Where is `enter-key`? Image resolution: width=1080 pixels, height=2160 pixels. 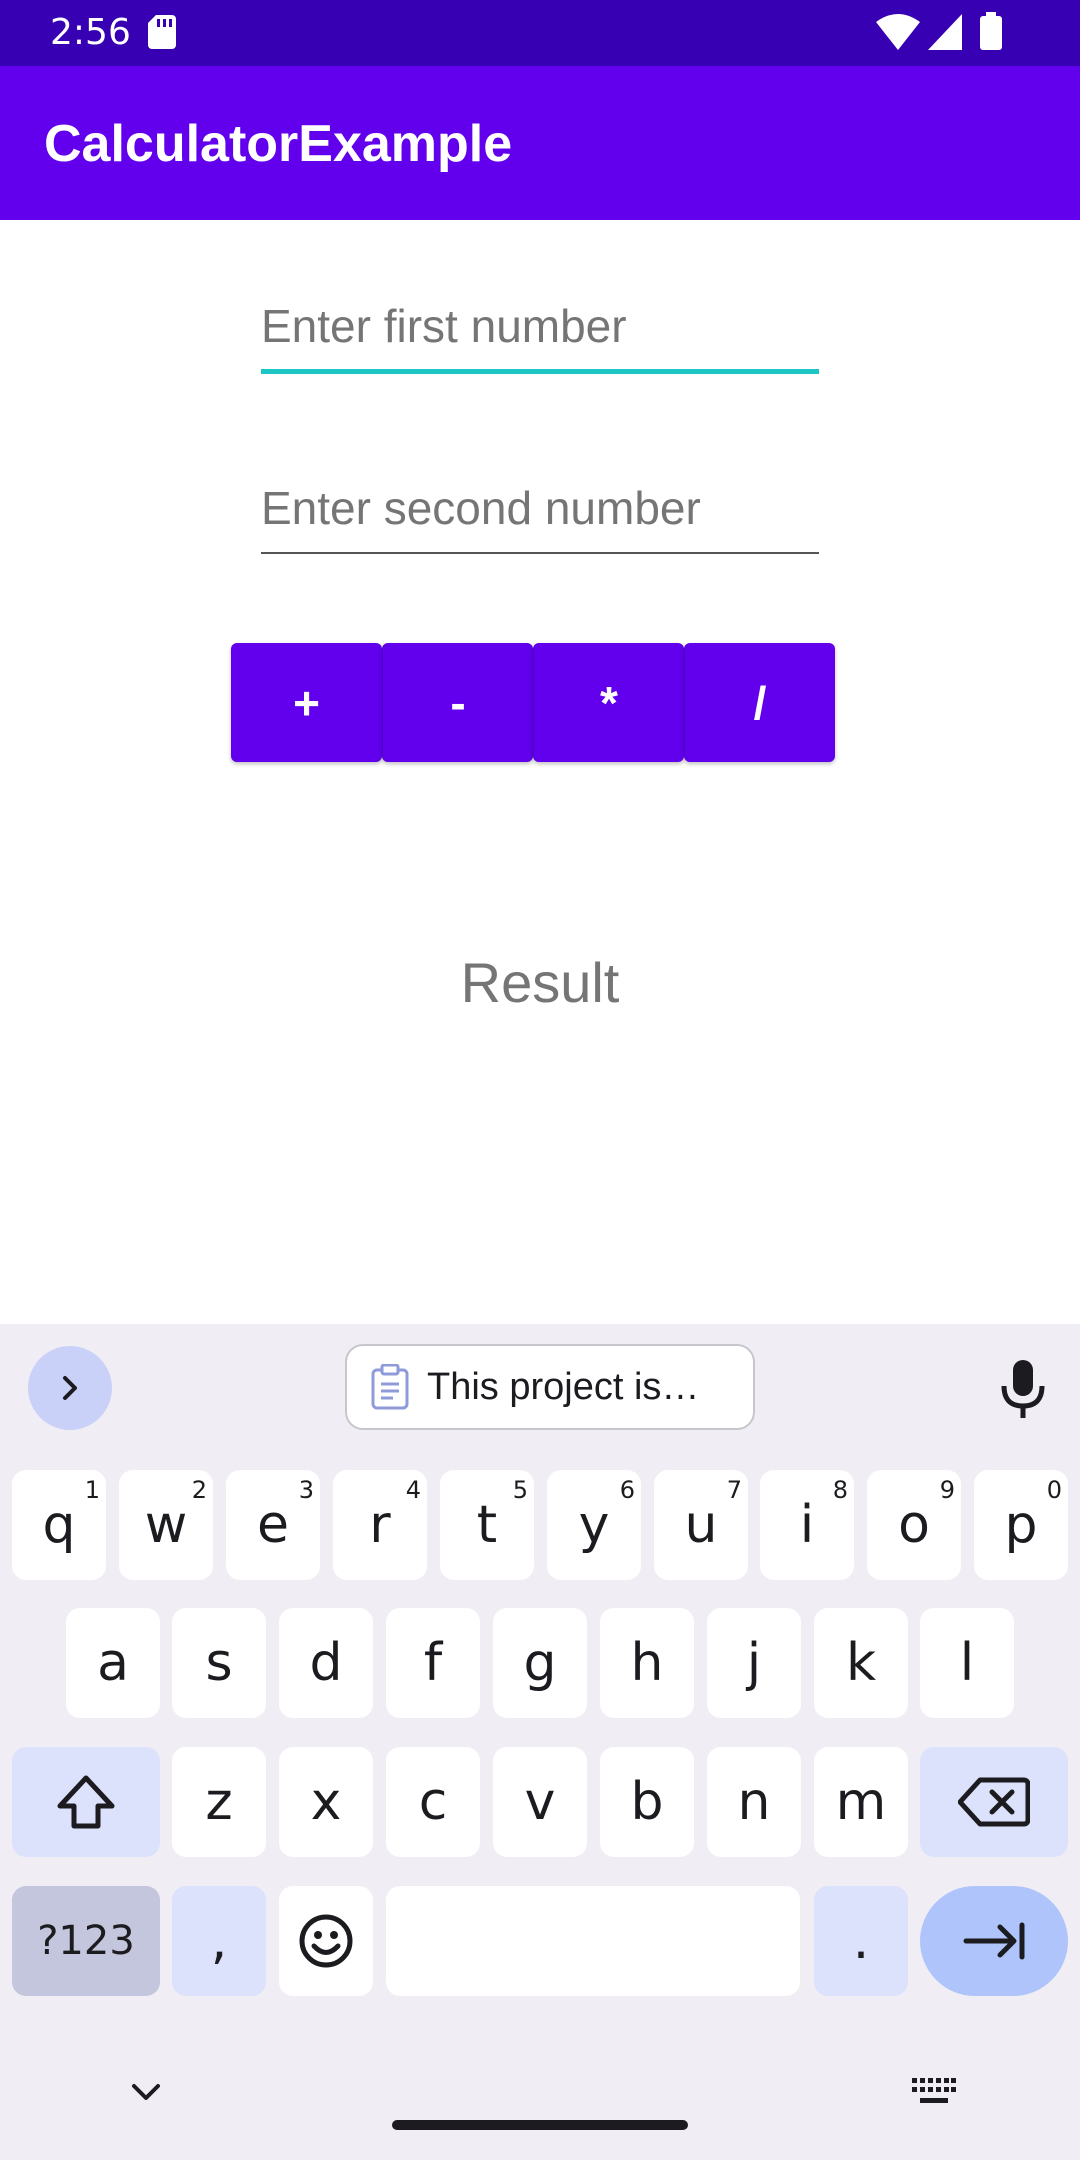
enter-key is located at coordinates (994, 1941).